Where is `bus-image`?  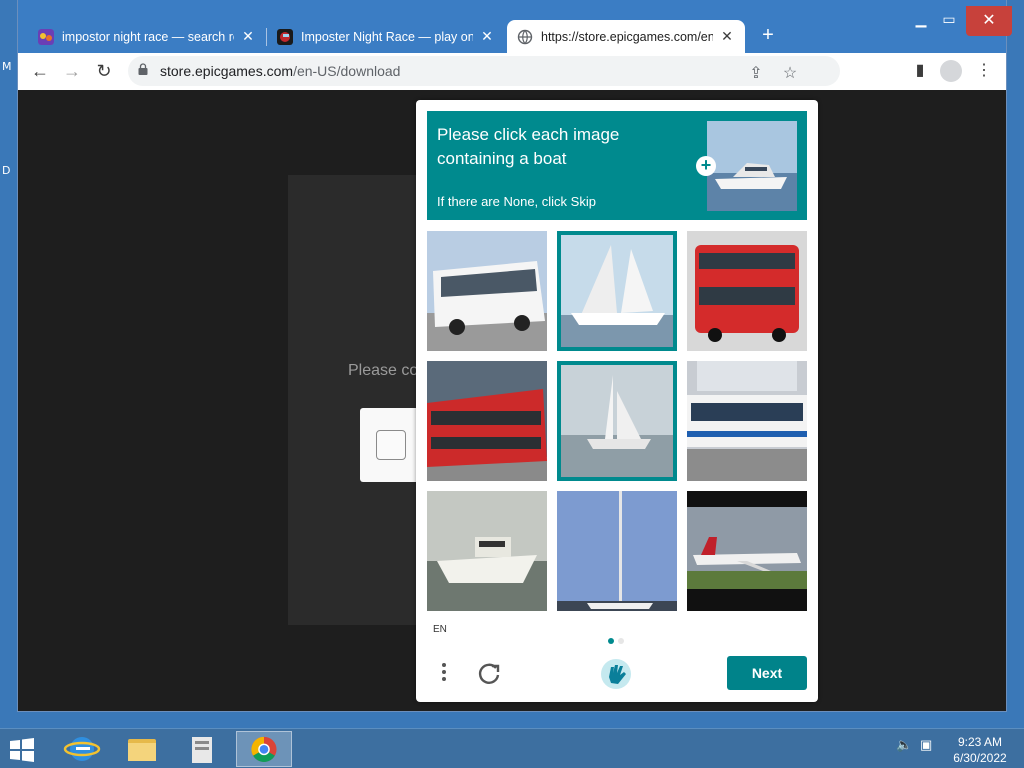 bus-image is located at coordinates (487, 291).